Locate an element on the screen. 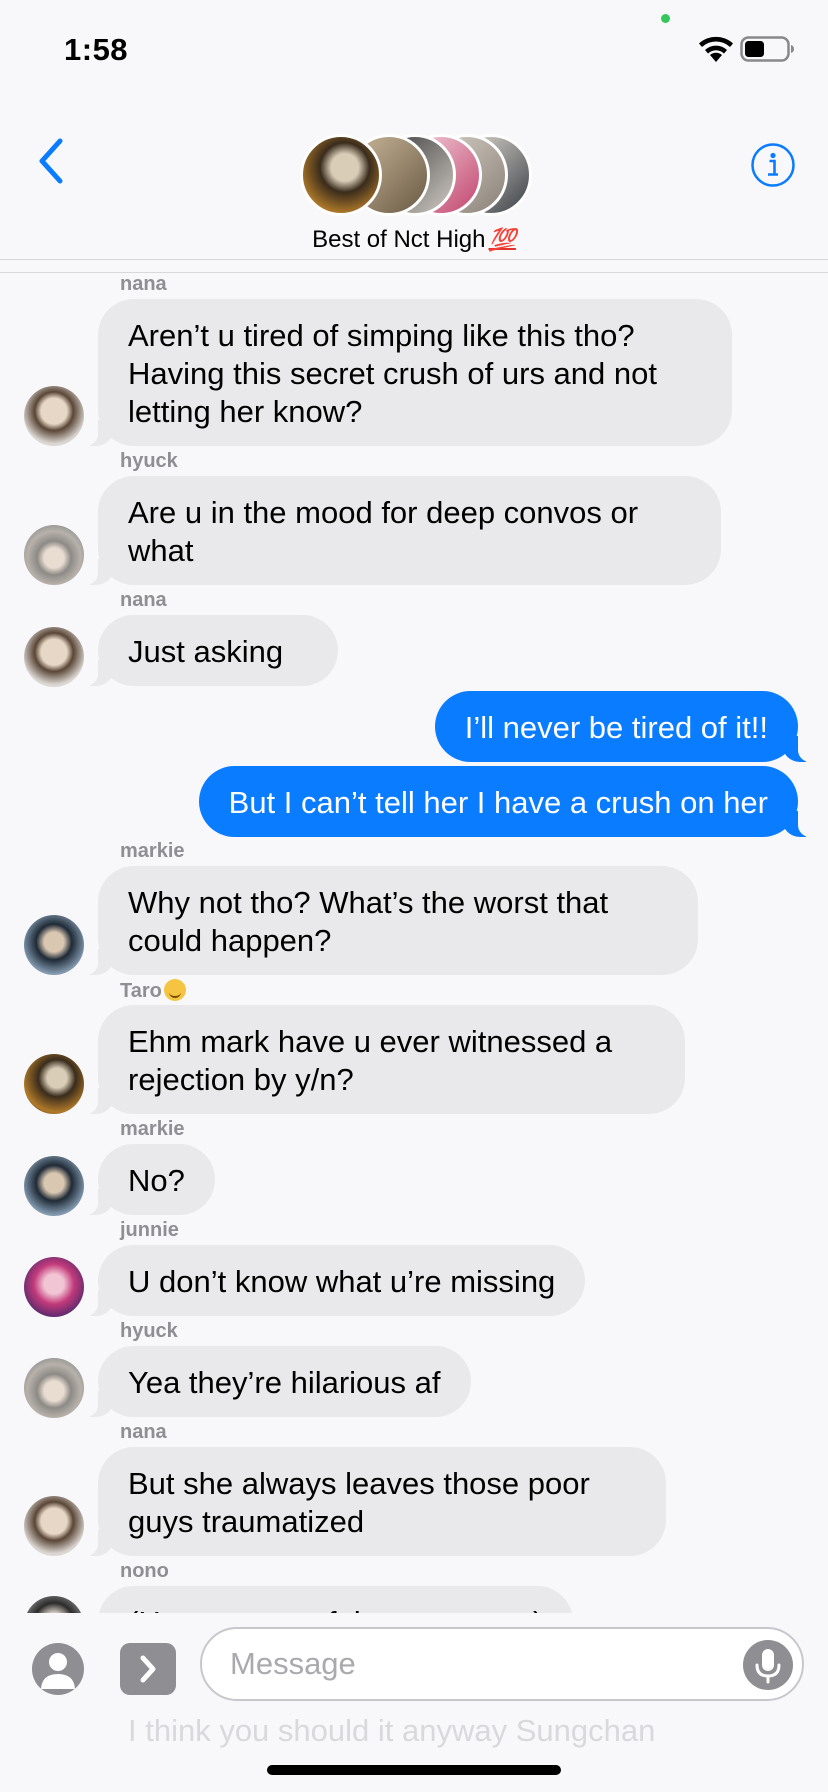 This screenshot has height=1792, width=828. incoming-message-bubble: U don’t know what u’re missing is located at coordinates (330, 1280).